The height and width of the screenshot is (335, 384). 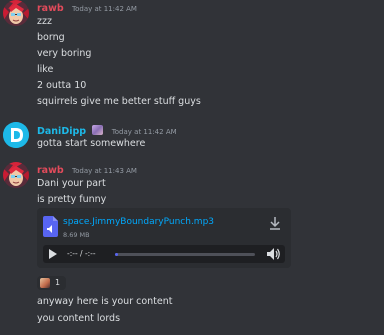 I want to click on timestamp: Today at 11:43 AM, so click(x=104, y=171).